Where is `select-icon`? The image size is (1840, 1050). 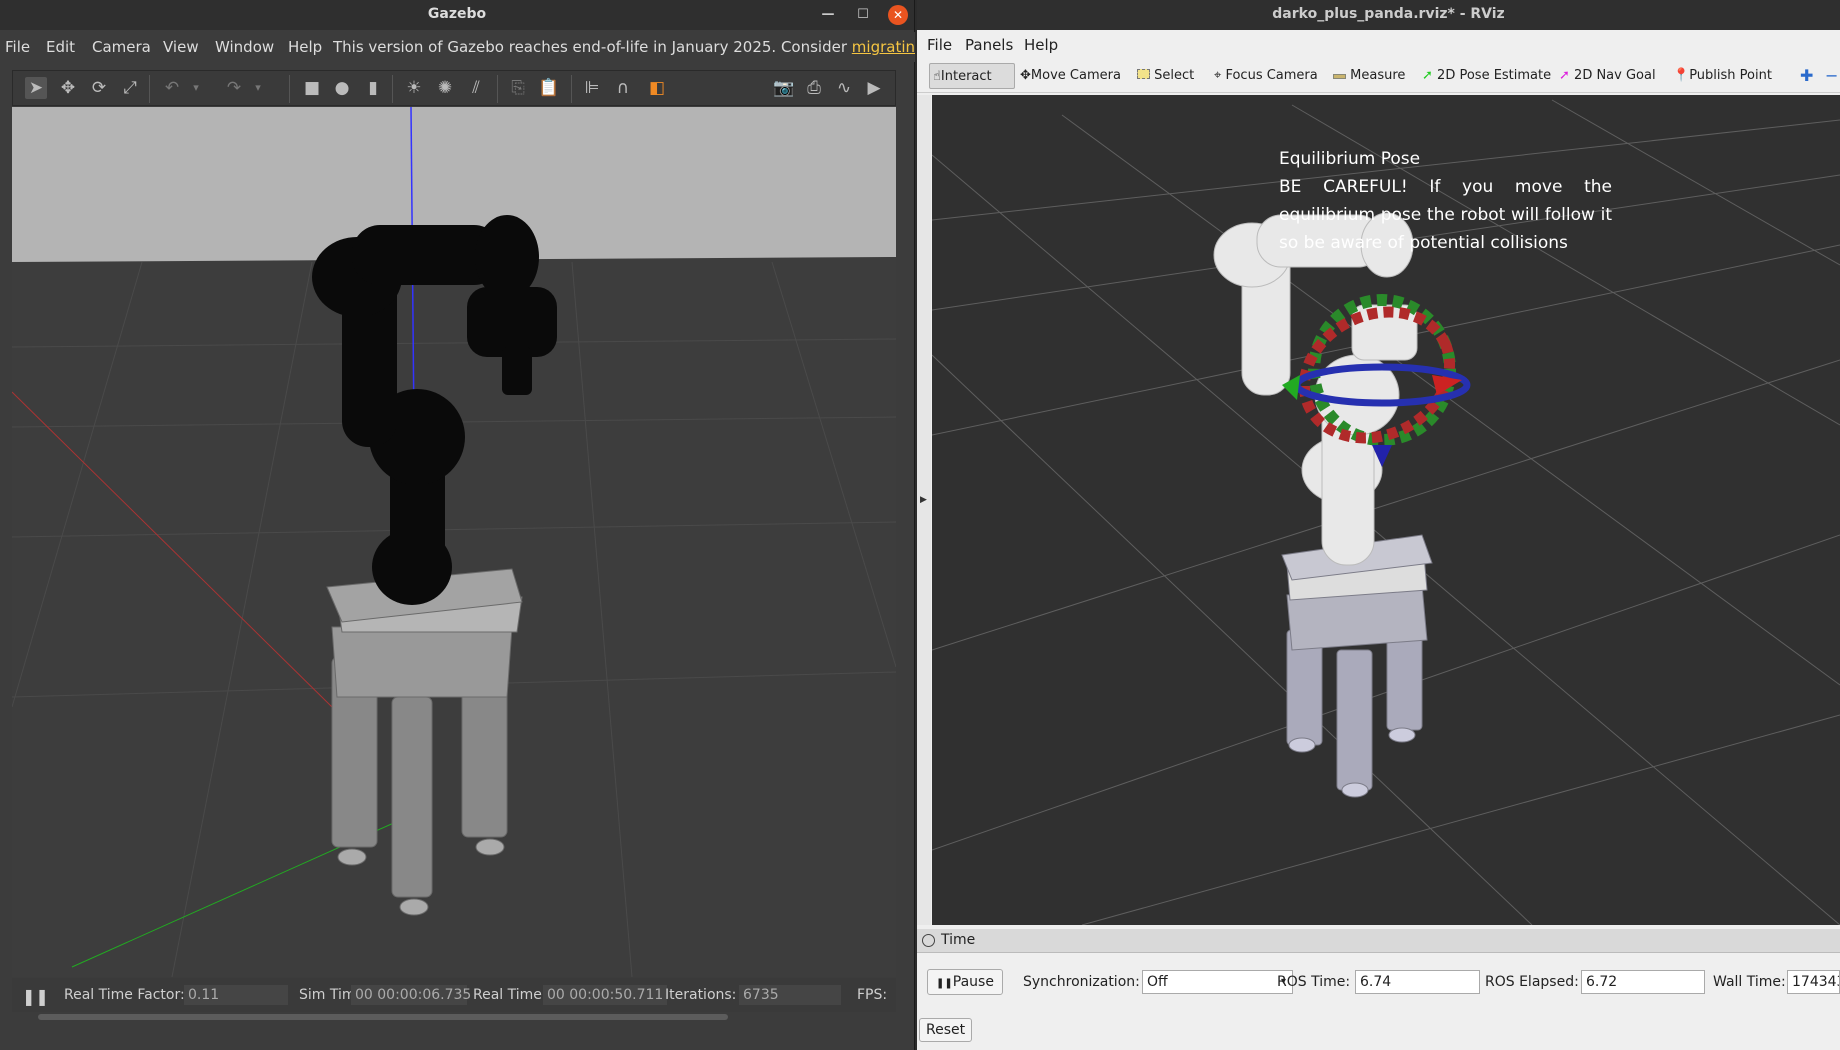 select-icon is located at coordinates (1143, 74).